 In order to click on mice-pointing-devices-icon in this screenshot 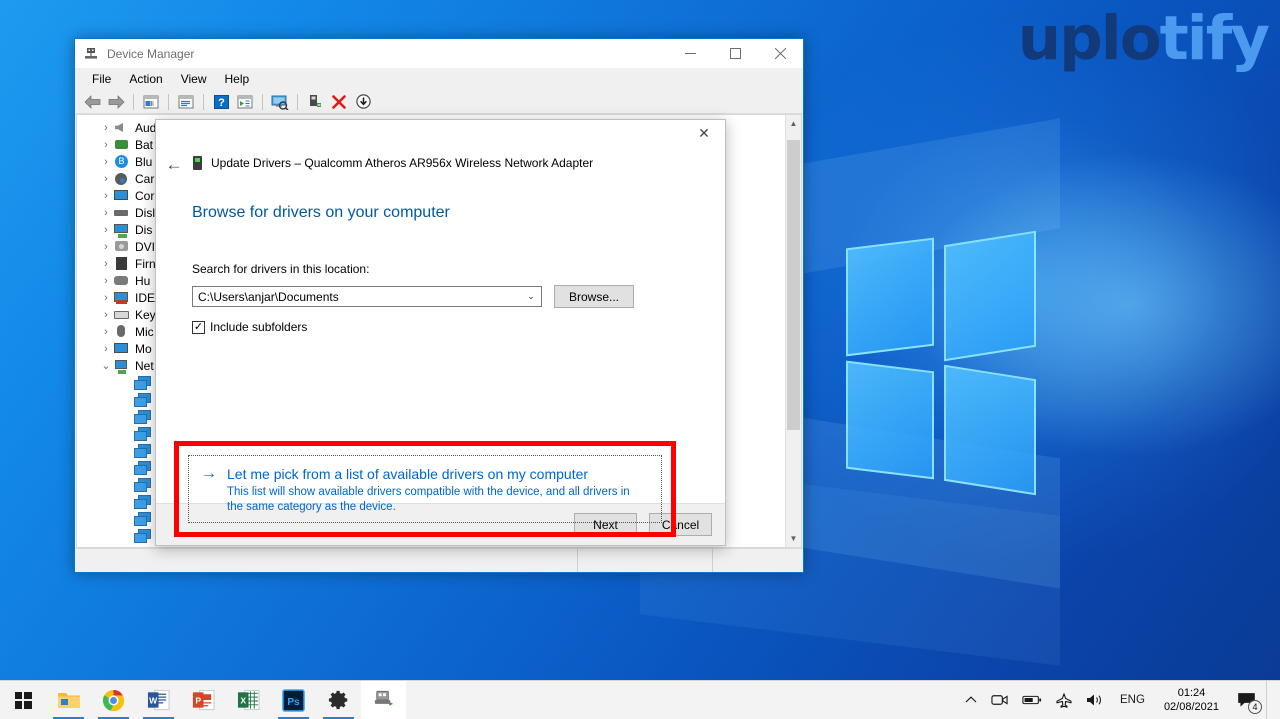, I will do `click(121, 331)`.